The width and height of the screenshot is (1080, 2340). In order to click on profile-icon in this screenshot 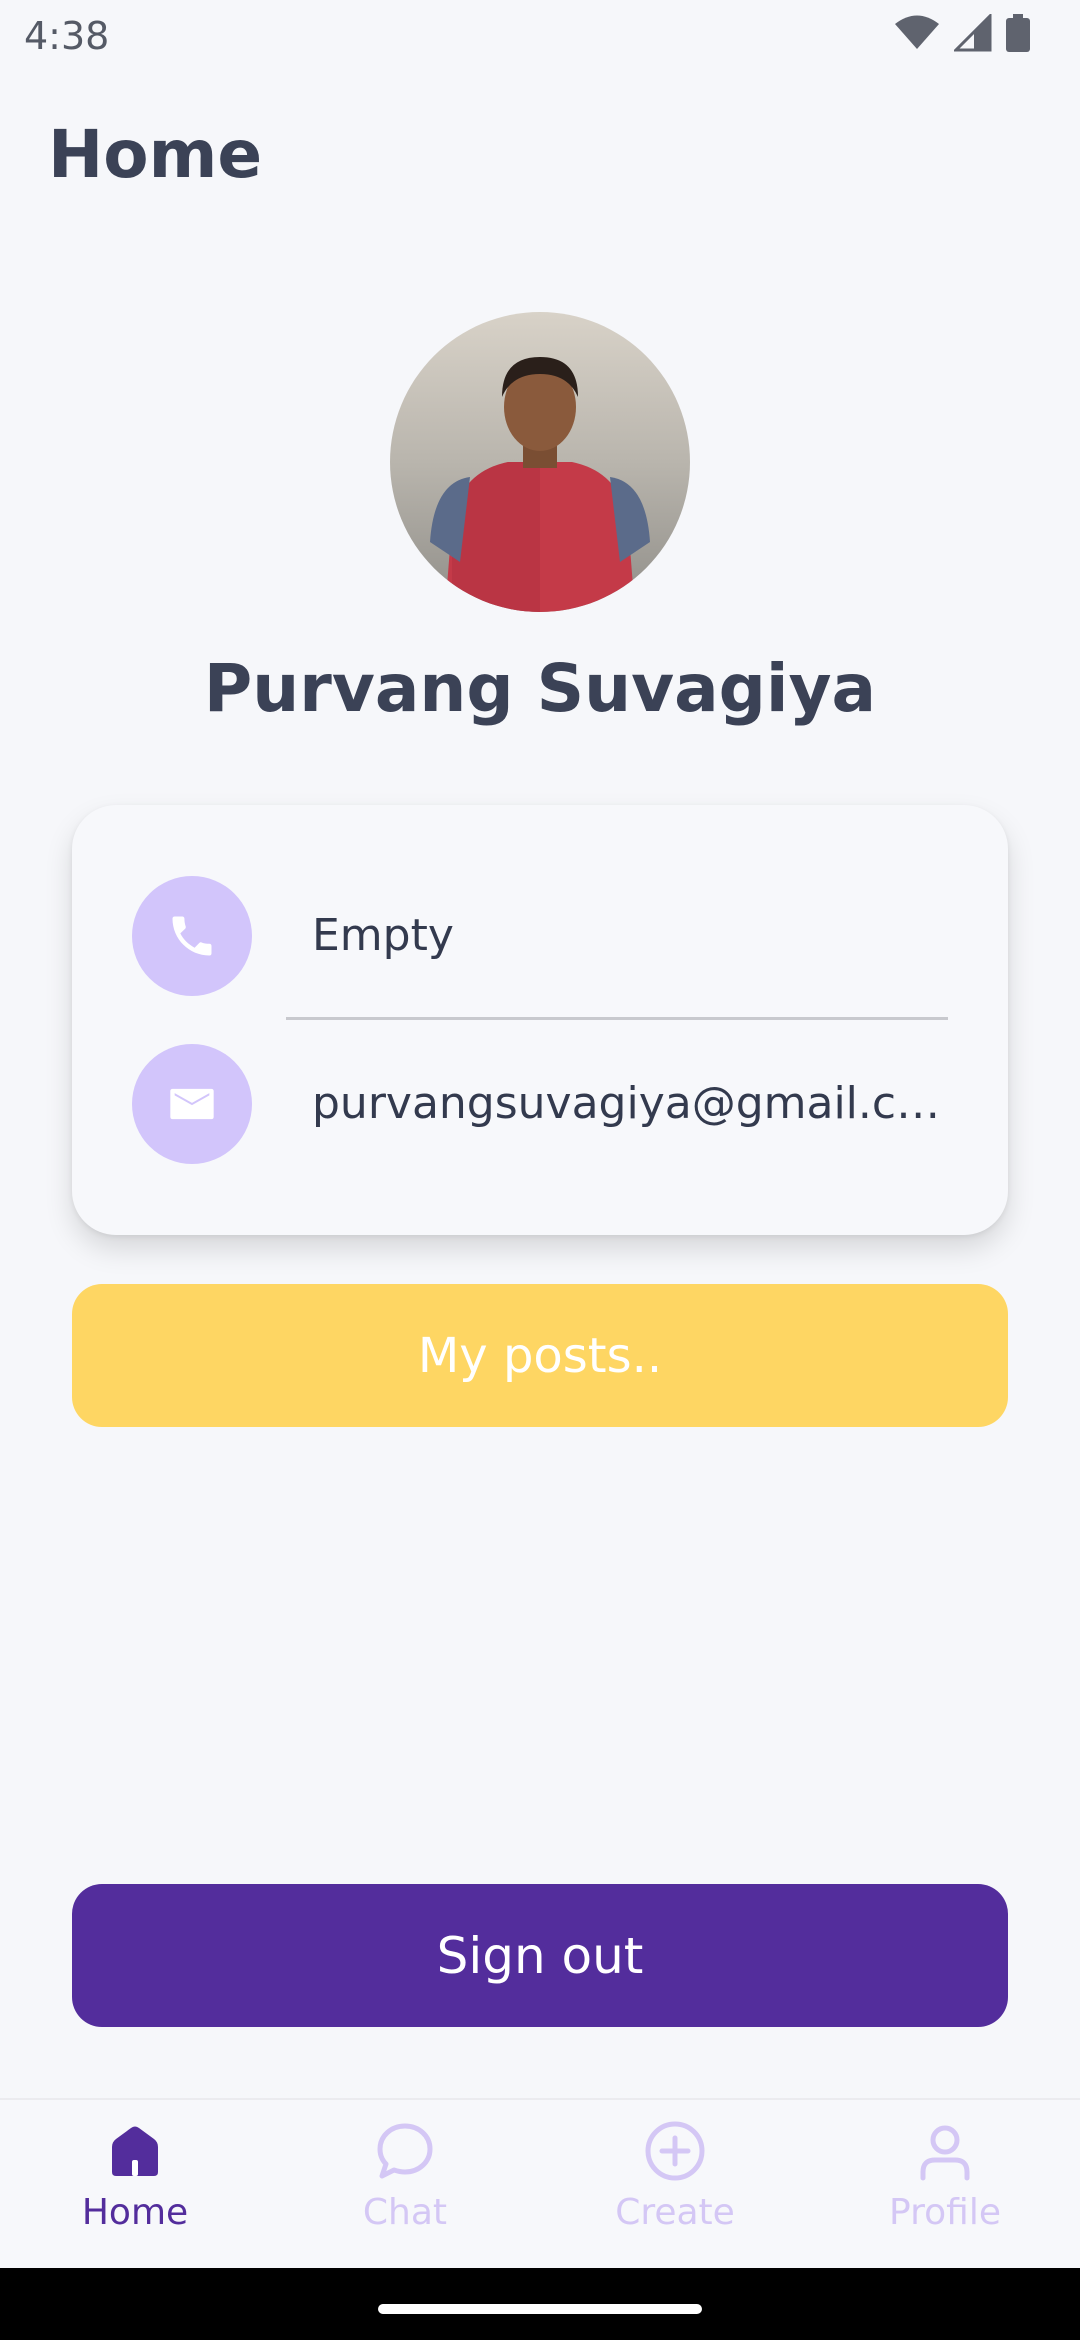, I will do `click(945, 2153)`.